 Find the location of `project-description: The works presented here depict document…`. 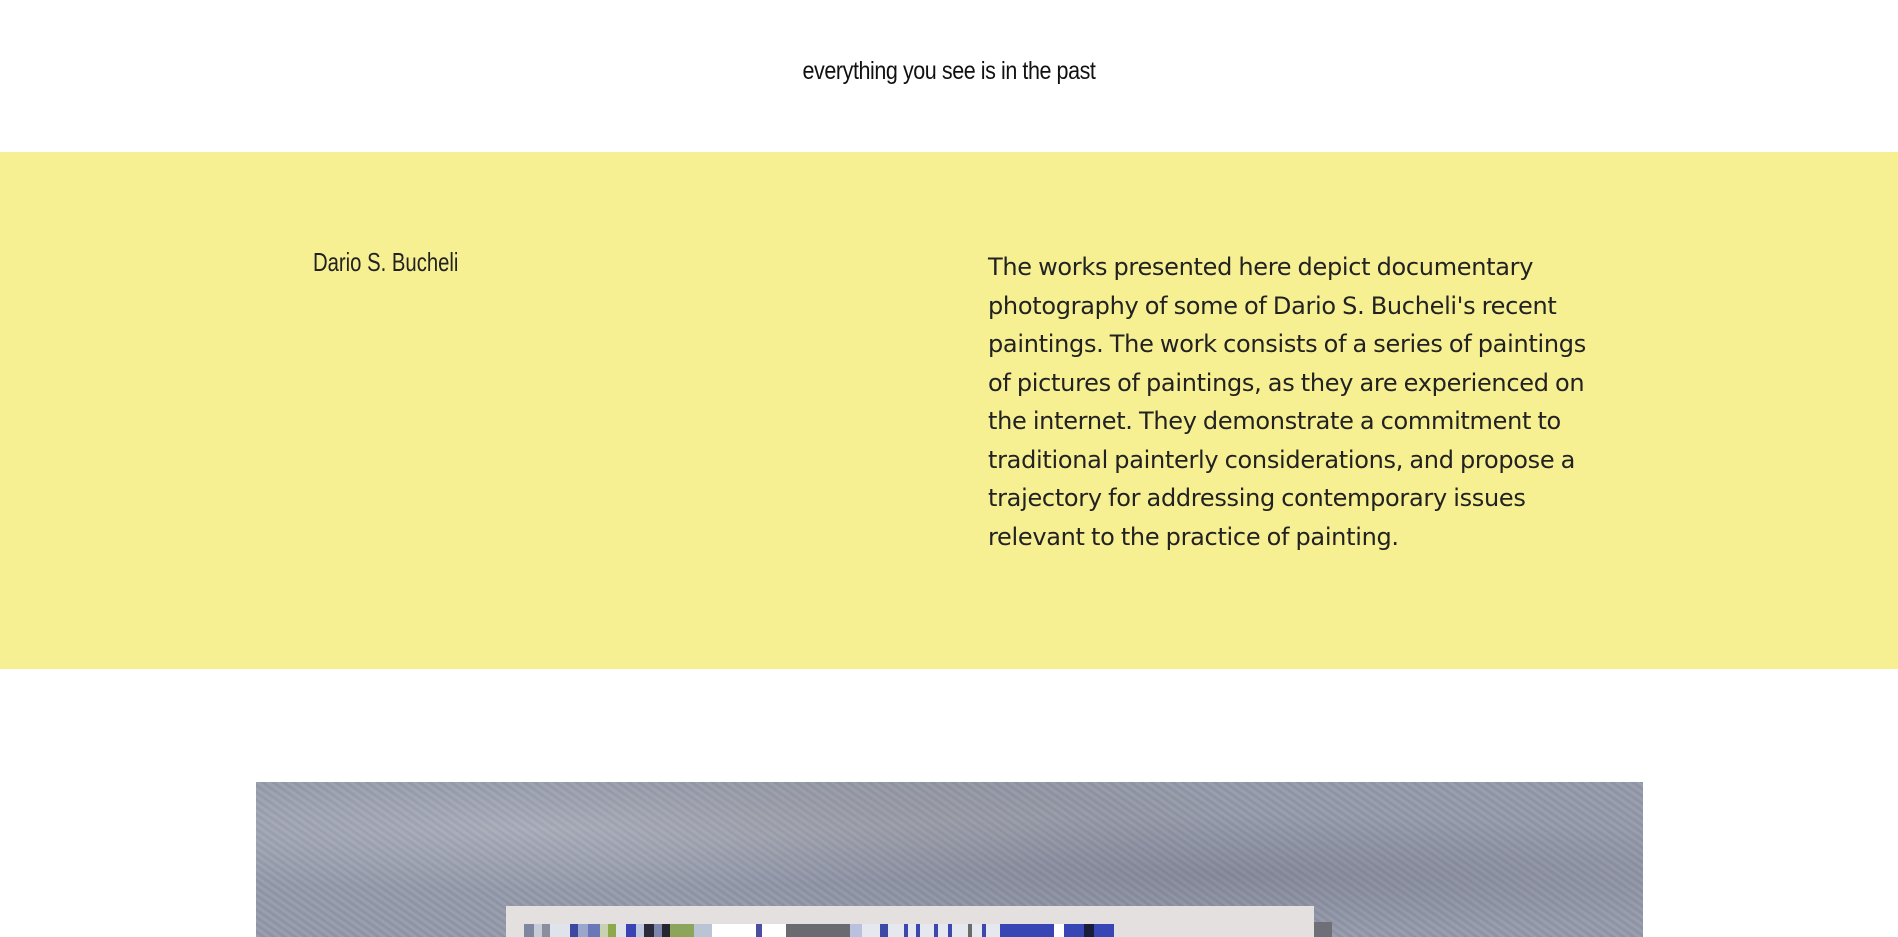

project-description: The works presented here depict document… is located at coordinates (1287, 402).